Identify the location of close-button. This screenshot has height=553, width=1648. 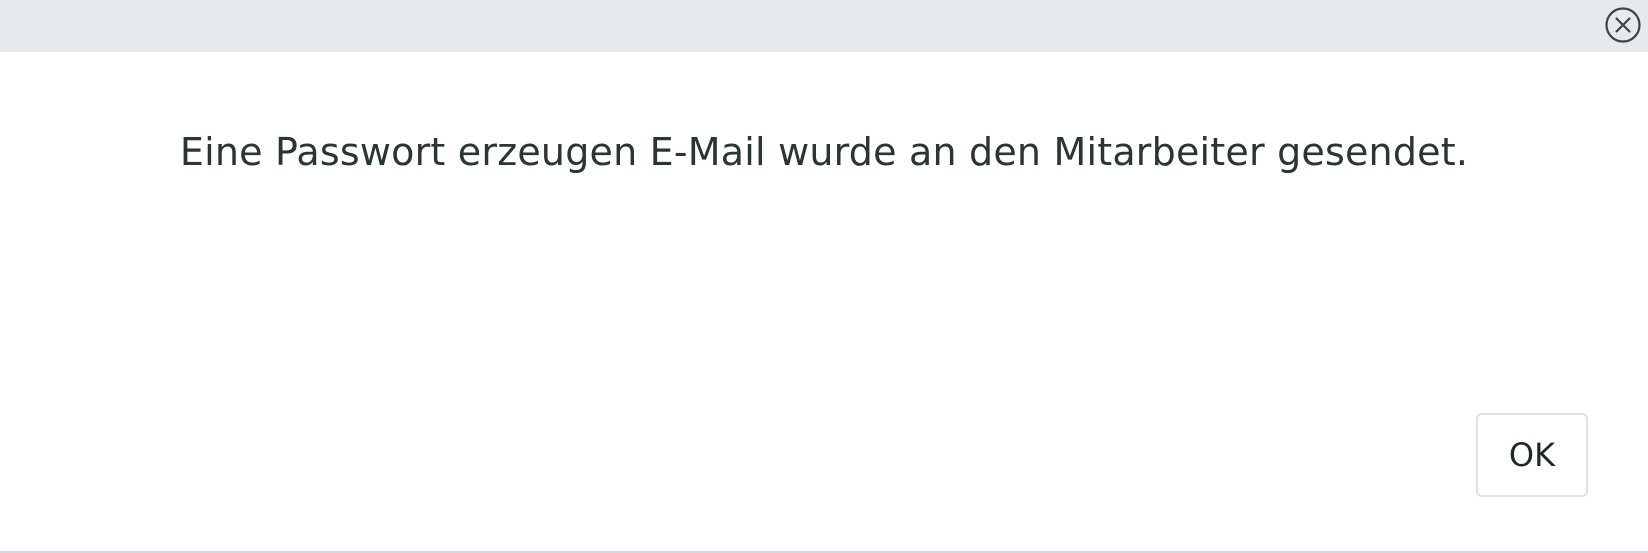
(1623, 25).